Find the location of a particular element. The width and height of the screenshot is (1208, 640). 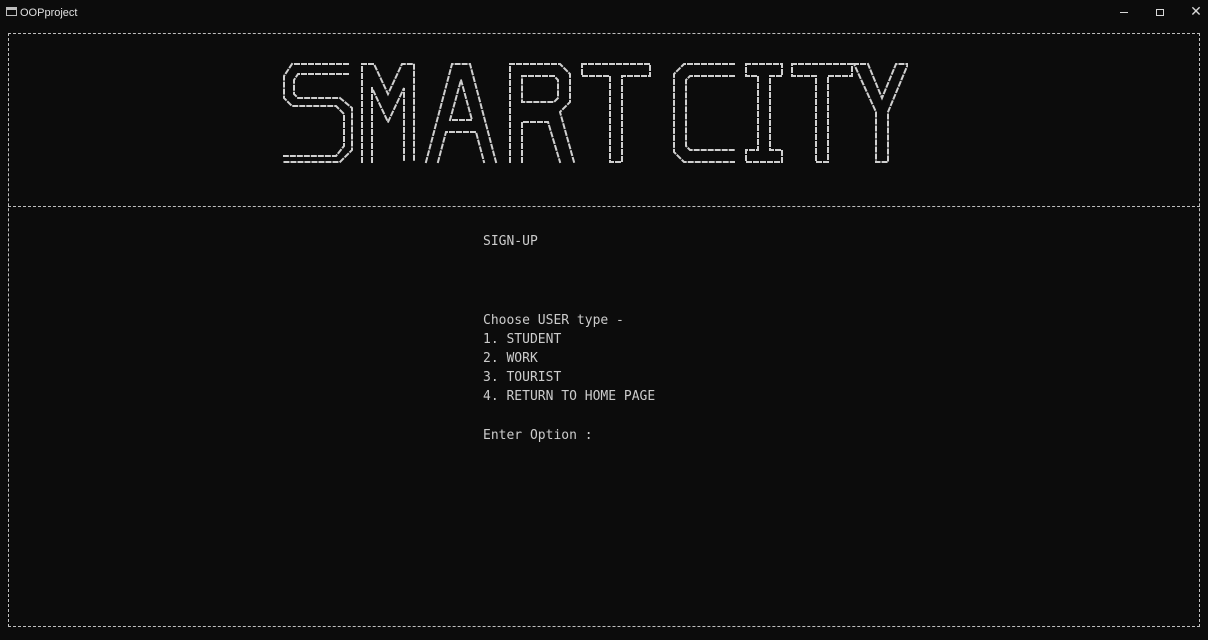

option-work: 2. WORK is located at coordinates (510, 358).